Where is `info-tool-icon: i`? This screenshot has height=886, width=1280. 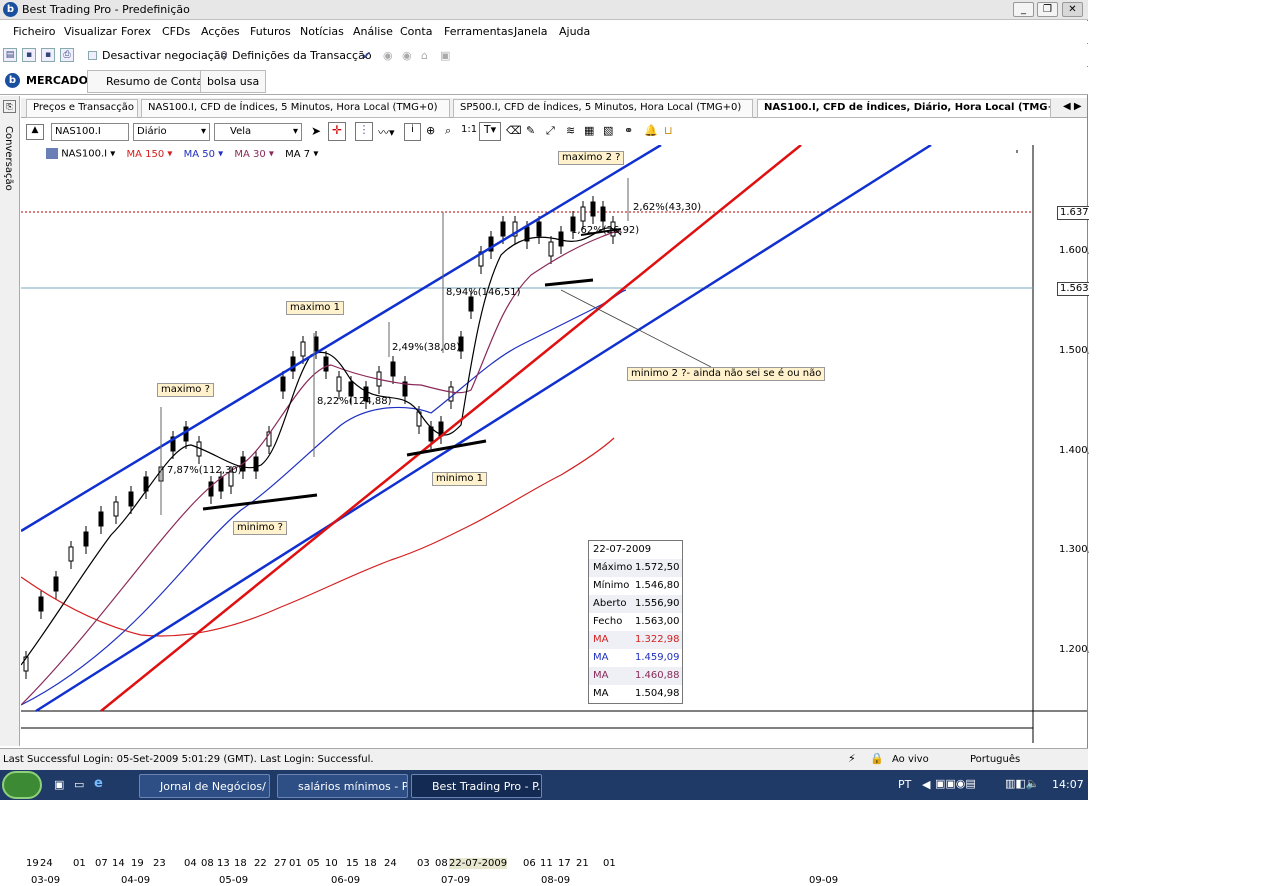 info-tool-icon: i is located at coordinates (412, 132).